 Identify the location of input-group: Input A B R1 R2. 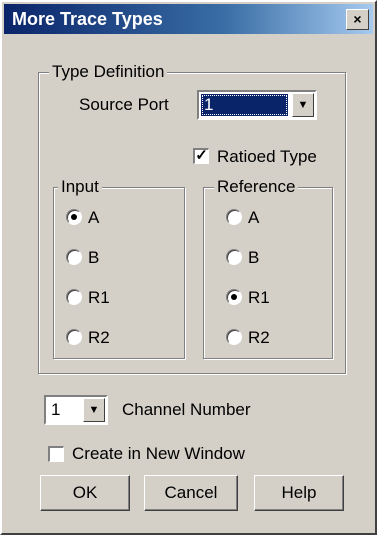
(119, 268).